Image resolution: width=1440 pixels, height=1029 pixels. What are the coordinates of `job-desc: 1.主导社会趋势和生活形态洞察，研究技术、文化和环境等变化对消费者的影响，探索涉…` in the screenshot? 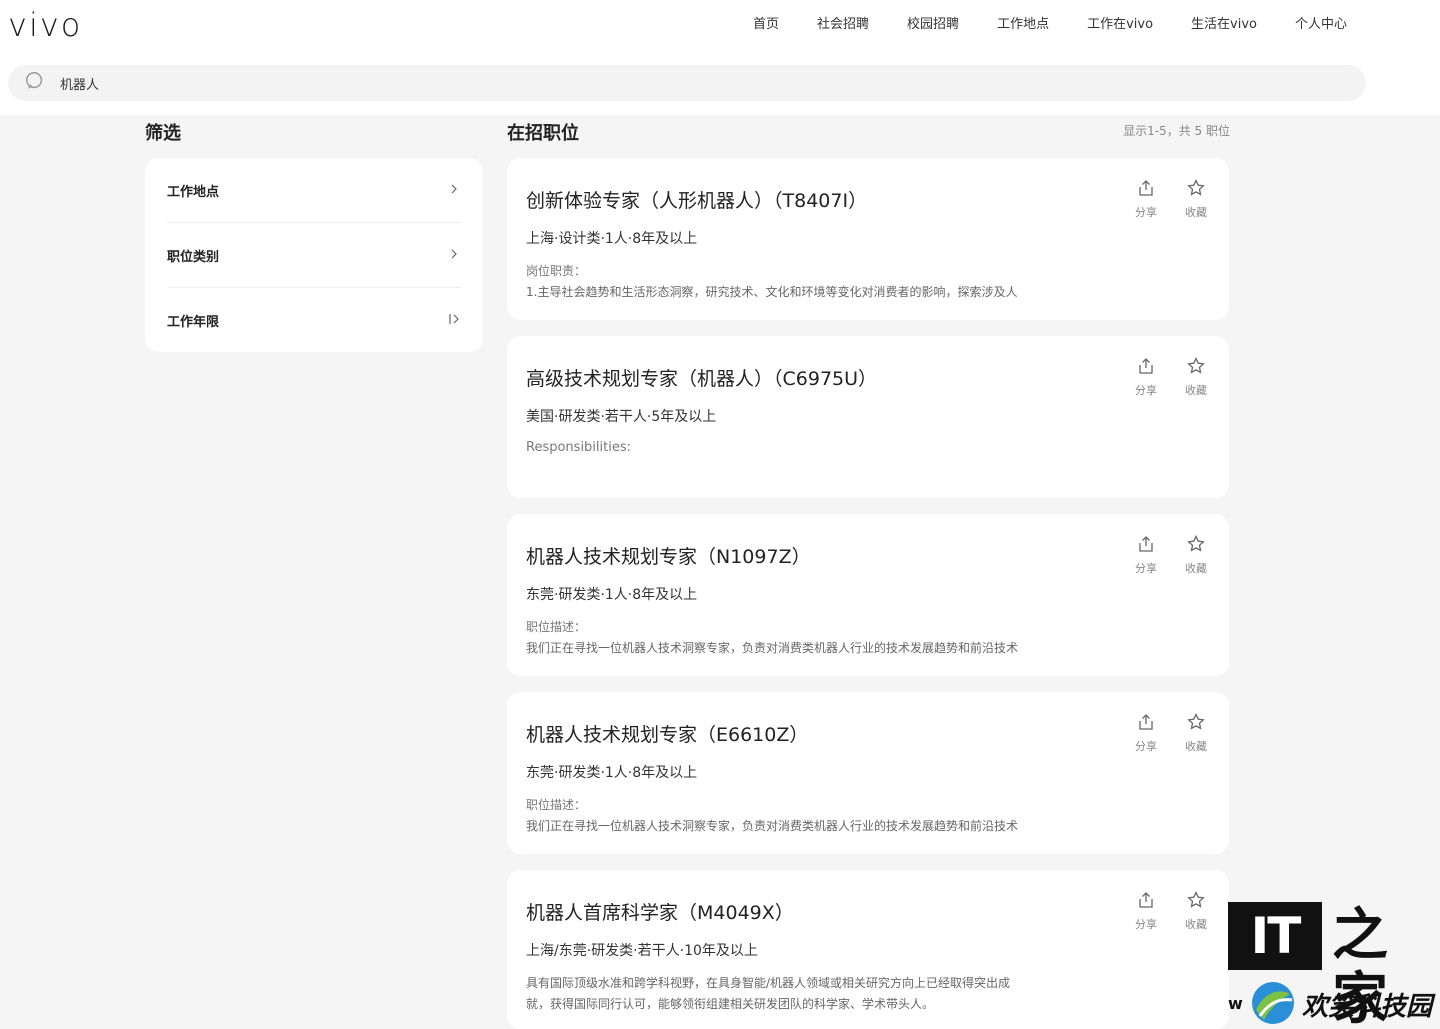 It's located at (772, 292).